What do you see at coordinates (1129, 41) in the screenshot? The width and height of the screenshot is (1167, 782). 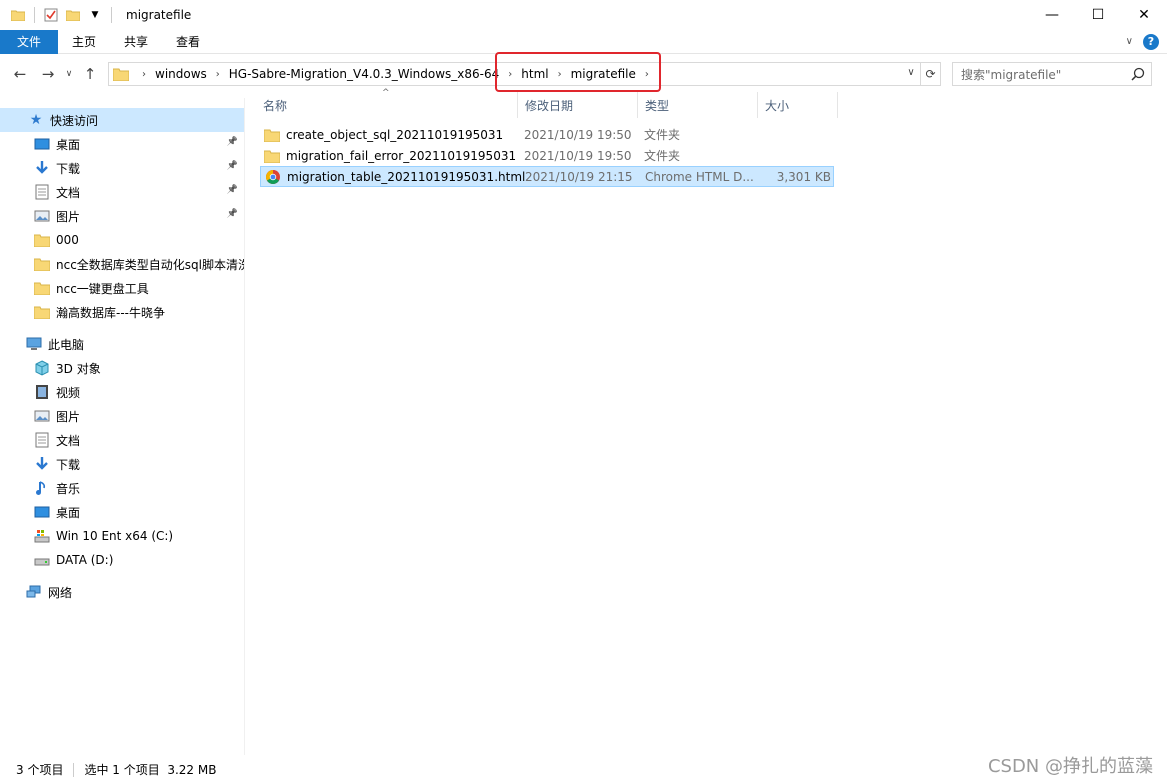 I see `expand-ribbon-chevron-icon: ∨` at bounding box center [1129, 41].